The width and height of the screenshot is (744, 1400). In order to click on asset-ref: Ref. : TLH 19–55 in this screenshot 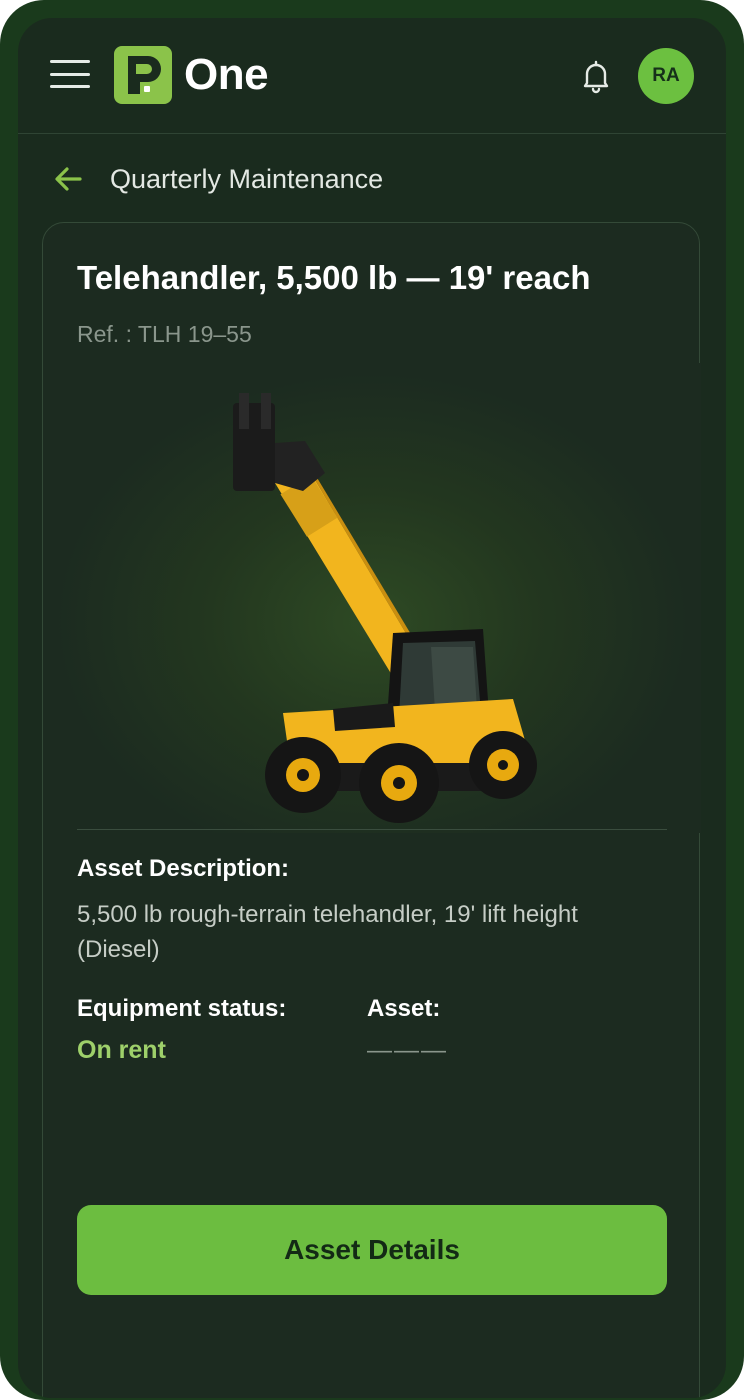, I will do `click(164, 334)`.